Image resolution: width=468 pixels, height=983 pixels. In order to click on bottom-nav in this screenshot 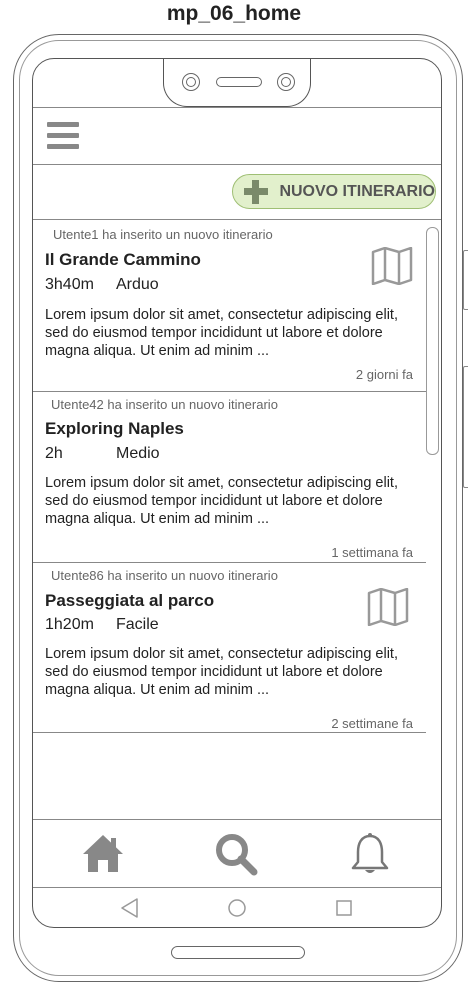, I will do `click(237, 853)`.